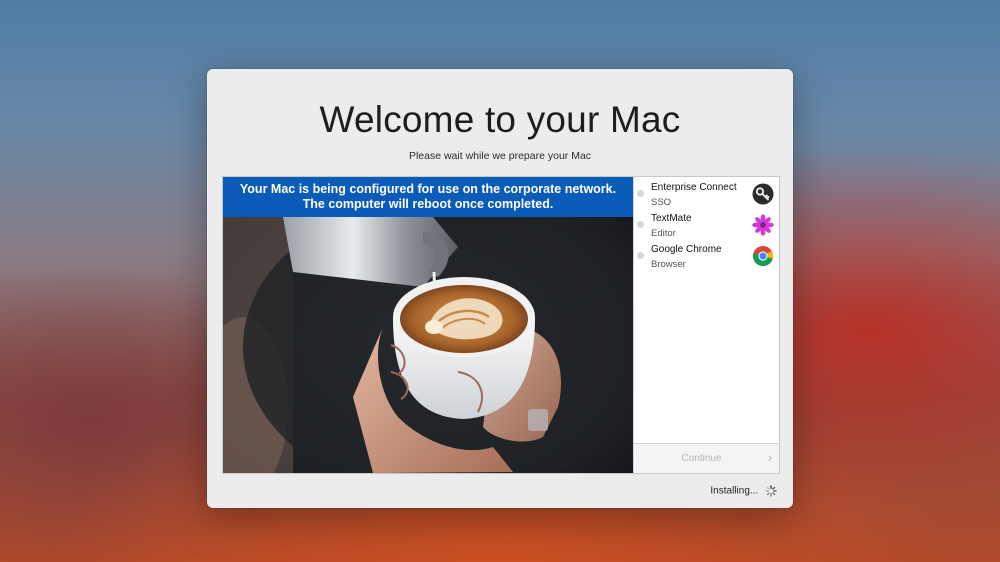  What do you see at coordinates (661, 202) in the screenshot?
I see `app-description: SSO` at bounding box center [661, 202].